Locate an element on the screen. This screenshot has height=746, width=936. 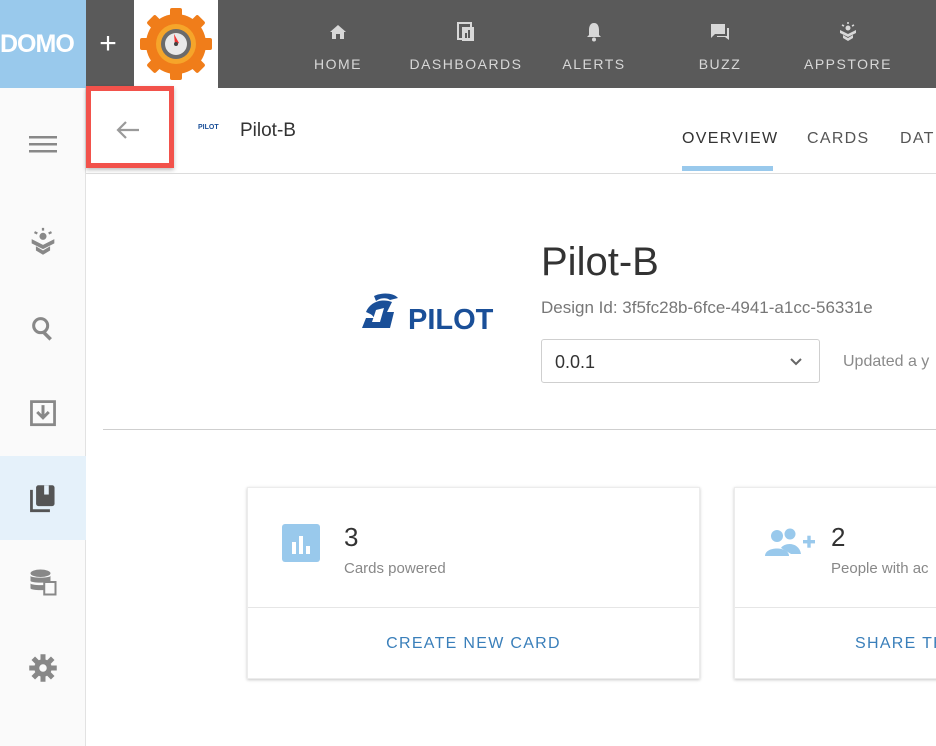
version-value: 0.0.1 is located at coordinates (575, 362).